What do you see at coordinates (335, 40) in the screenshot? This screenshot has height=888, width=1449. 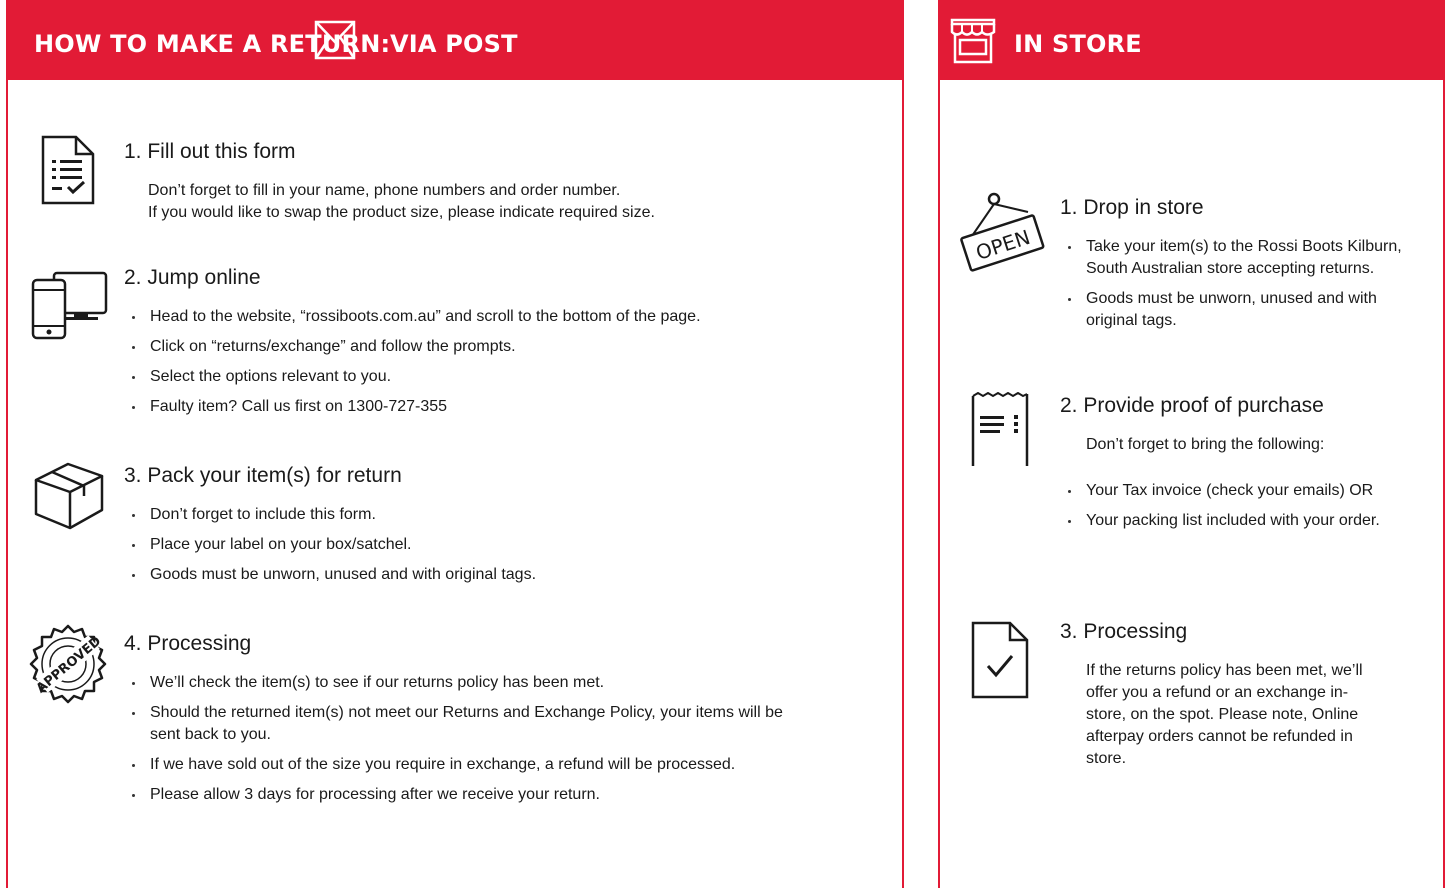 I see `envelope-icon` at bounding box center [335, 40].